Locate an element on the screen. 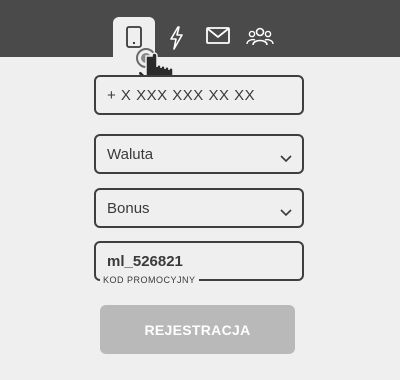 Image resolution: width=400 pixels, height=380 pixels. register-button-label: REJESTRACJA is located at coordinates (197, 329).